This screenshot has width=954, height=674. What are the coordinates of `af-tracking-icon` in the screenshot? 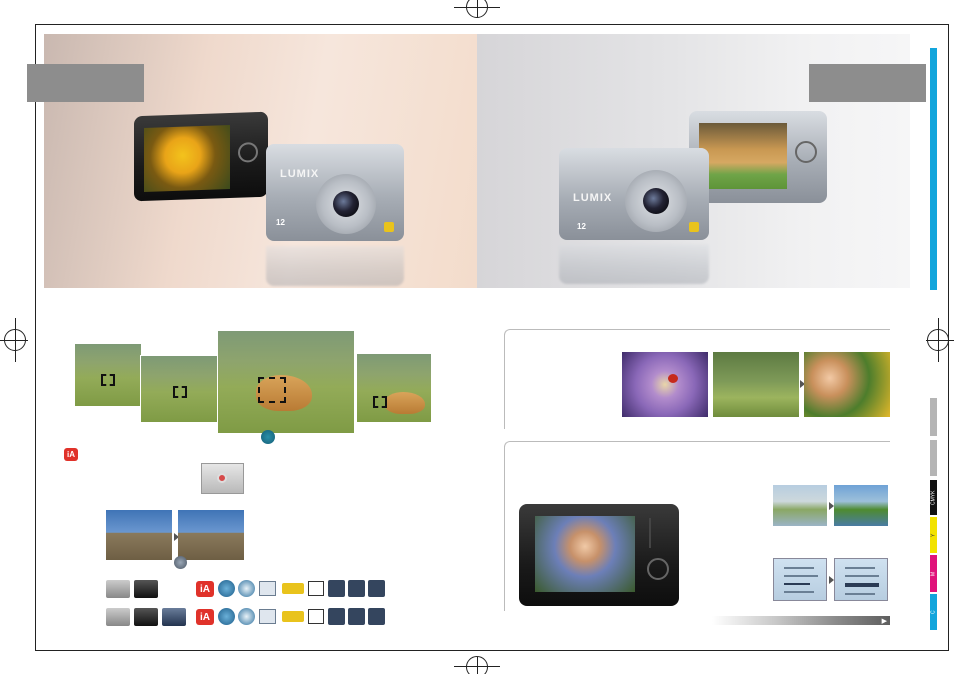 It's located at (268, 437).